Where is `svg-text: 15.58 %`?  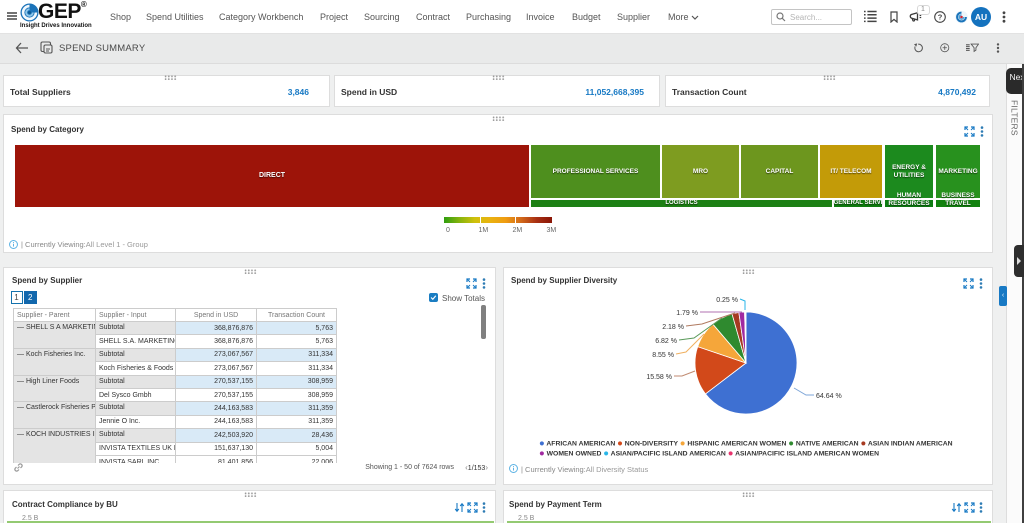 svg-text: 15.58 % is located at coordinates (659, 377).